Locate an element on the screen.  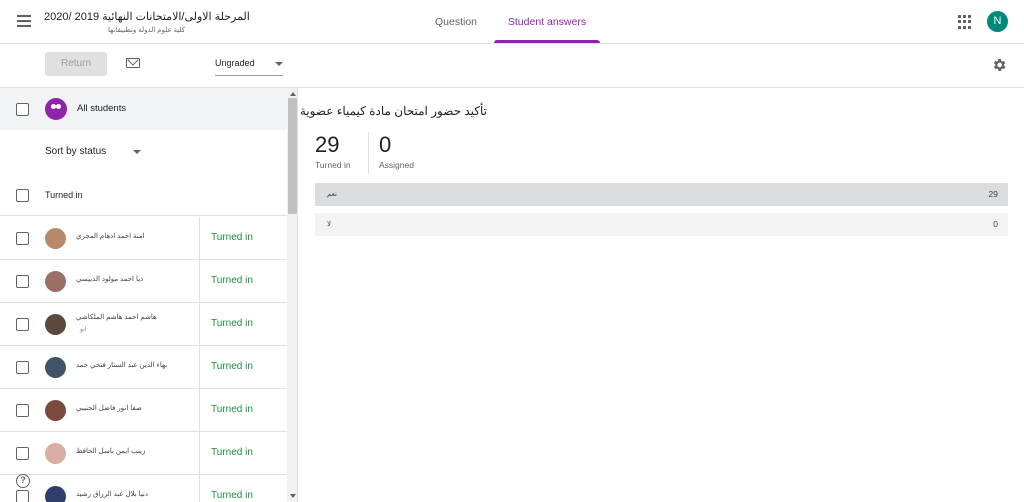
menu-icon is located at coordinates (24, 22).